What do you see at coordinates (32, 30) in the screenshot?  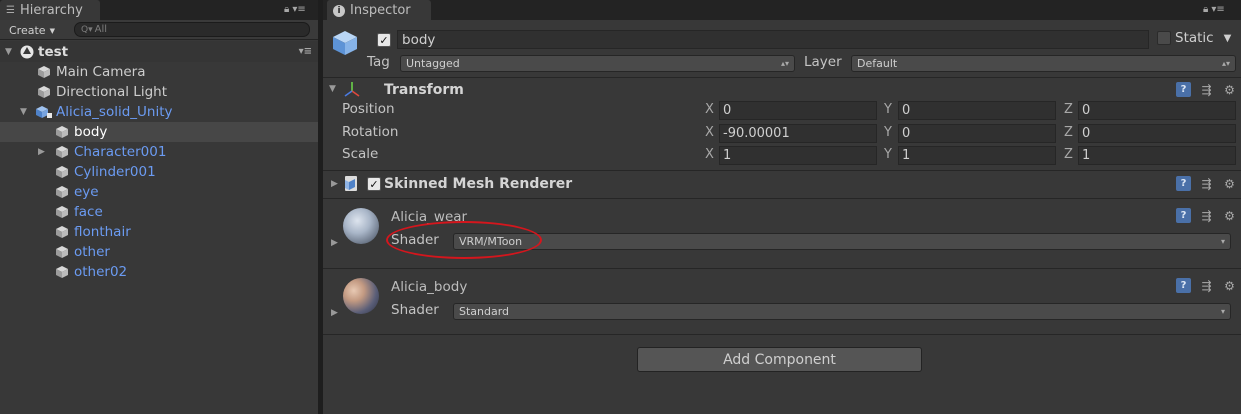 I see `create-button: Create ▼` at bounding box center [32, 30].